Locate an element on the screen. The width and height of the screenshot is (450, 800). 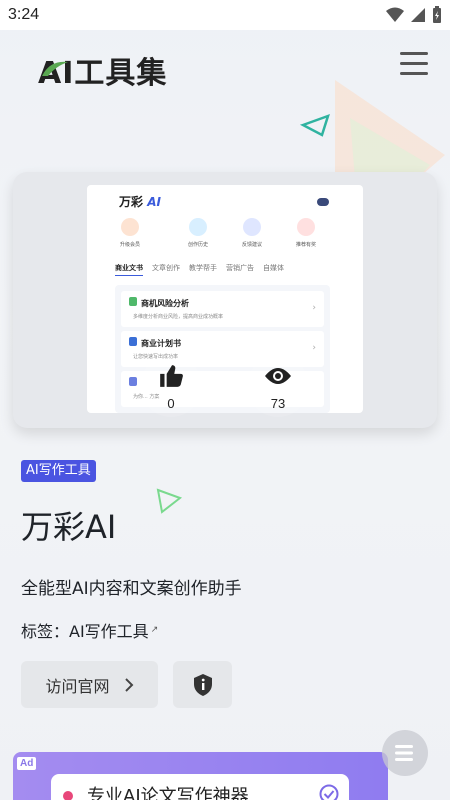
visit-website-button: 访问官网 is located at coordinates (89, 684).